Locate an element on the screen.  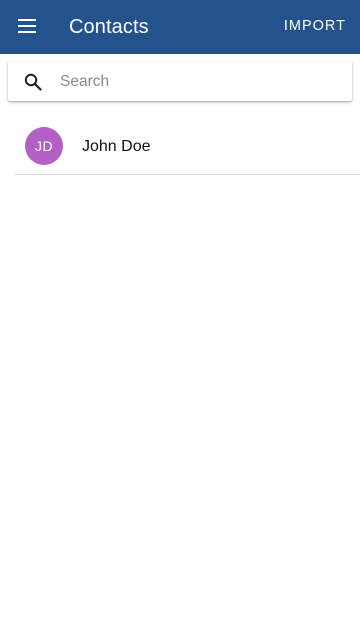
import-button: IMPORT is located at coordinates (315, 26).